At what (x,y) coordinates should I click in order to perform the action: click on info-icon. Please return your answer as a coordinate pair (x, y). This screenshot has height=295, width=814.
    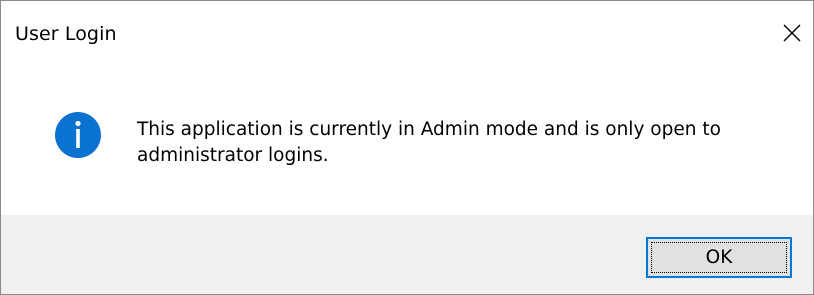
    Looking at the image, I should click on (78, 135).